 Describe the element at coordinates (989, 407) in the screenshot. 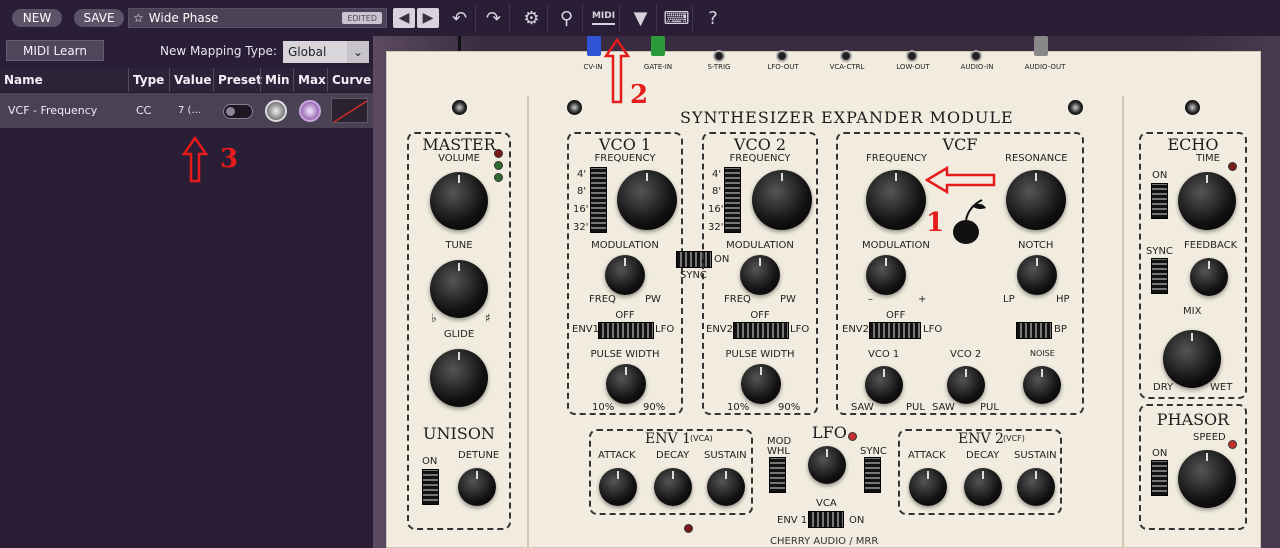

I see `vcf-pul-label: PUL` at that location.